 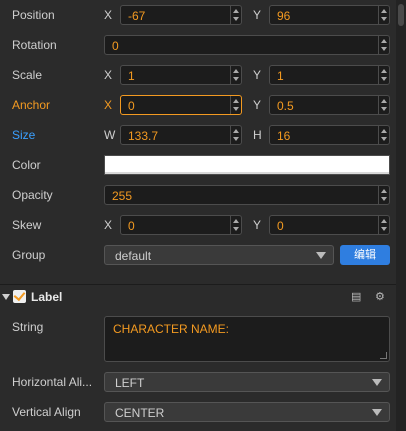 I want to click on opacity-value: 255, so click(x=122, y=196).